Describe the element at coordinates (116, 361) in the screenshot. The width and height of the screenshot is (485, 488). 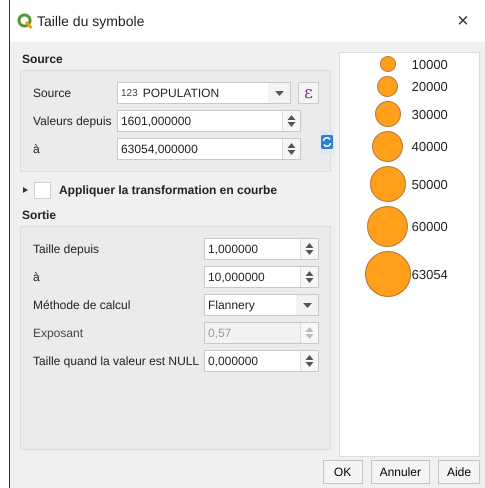
I see `field-label: Taille quand la valeur est NULL` at that location.